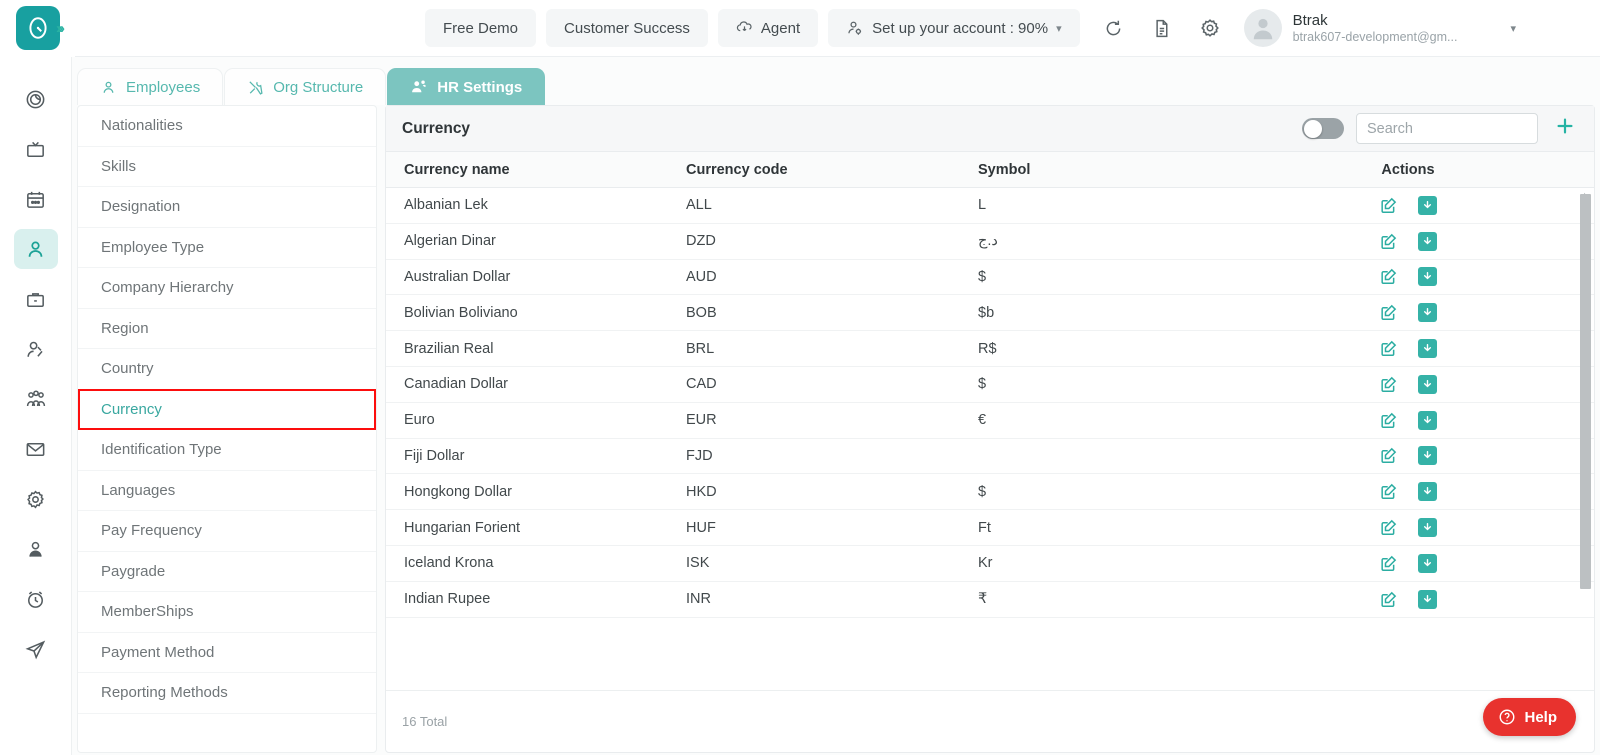  What do you see at coordinates (36, 649) in the screenshot?
I see `rail-item-send` at bounding box center [36, 649].